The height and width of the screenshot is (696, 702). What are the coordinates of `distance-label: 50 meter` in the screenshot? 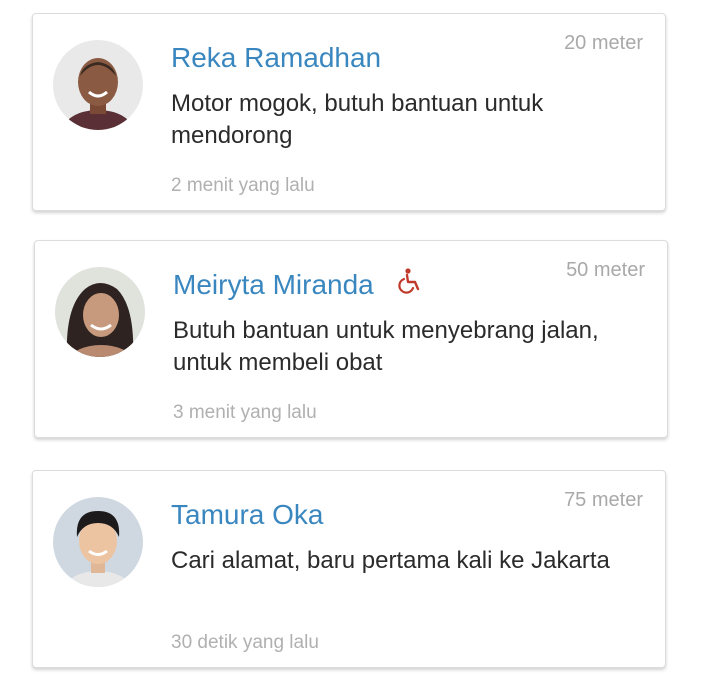 It's located at (605, 270).